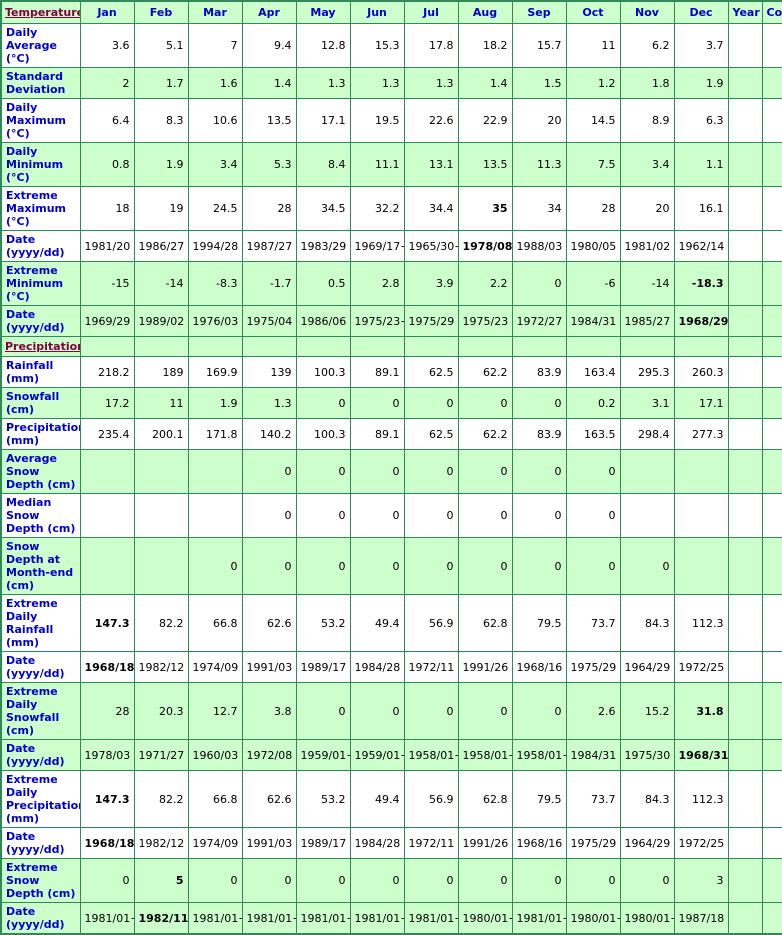  Describe the element at coordinates (377, 246) in the screenshot. I see `data-cell: 1969/17+` at that location.